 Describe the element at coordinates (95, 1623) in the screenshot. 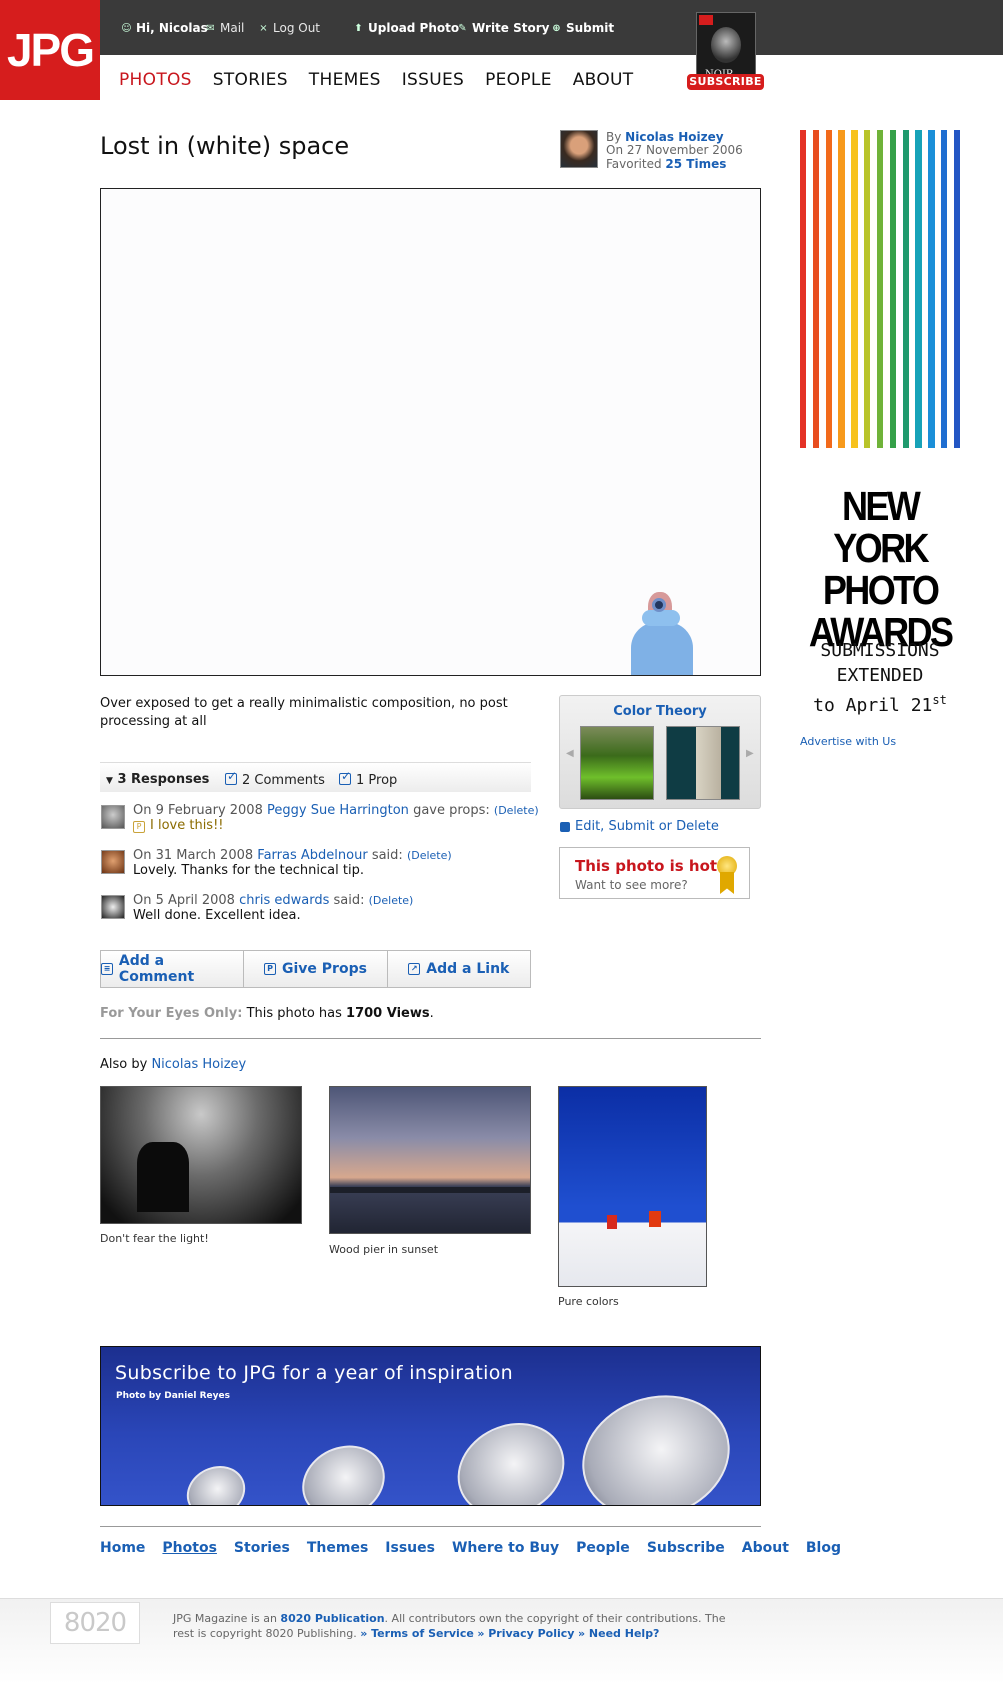

I see `publisher-logo: 8020` at that location.